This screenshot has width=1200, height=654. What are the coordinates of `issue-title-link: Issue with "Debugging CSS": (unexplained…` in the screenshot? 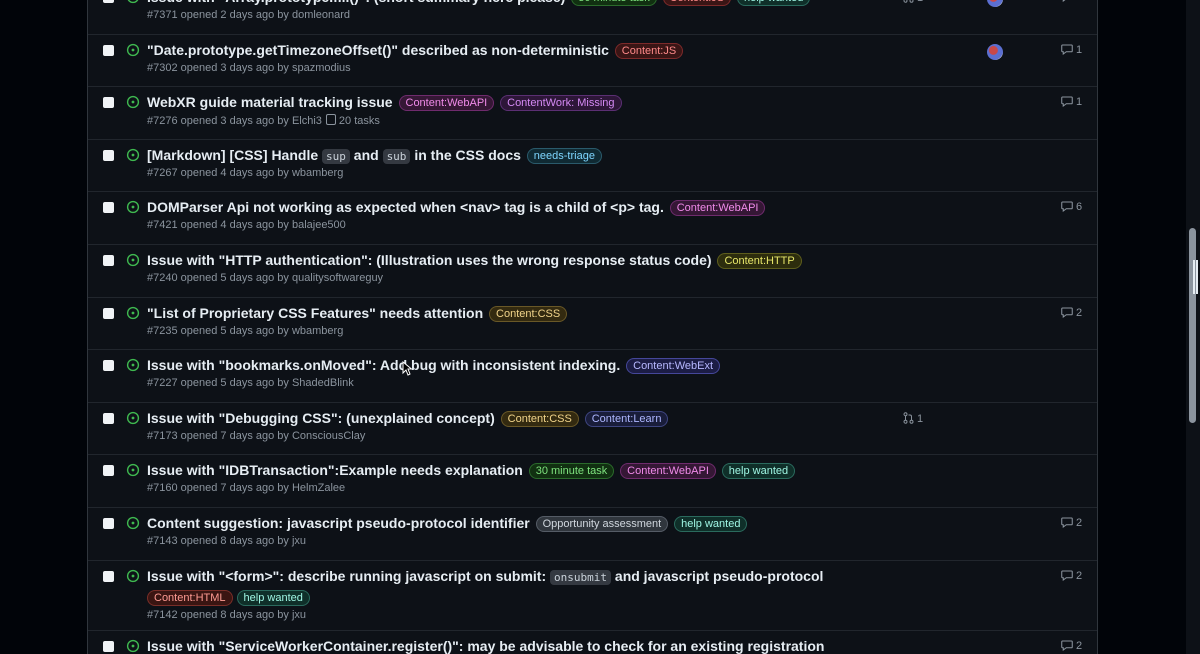 It's located at (321, 418).